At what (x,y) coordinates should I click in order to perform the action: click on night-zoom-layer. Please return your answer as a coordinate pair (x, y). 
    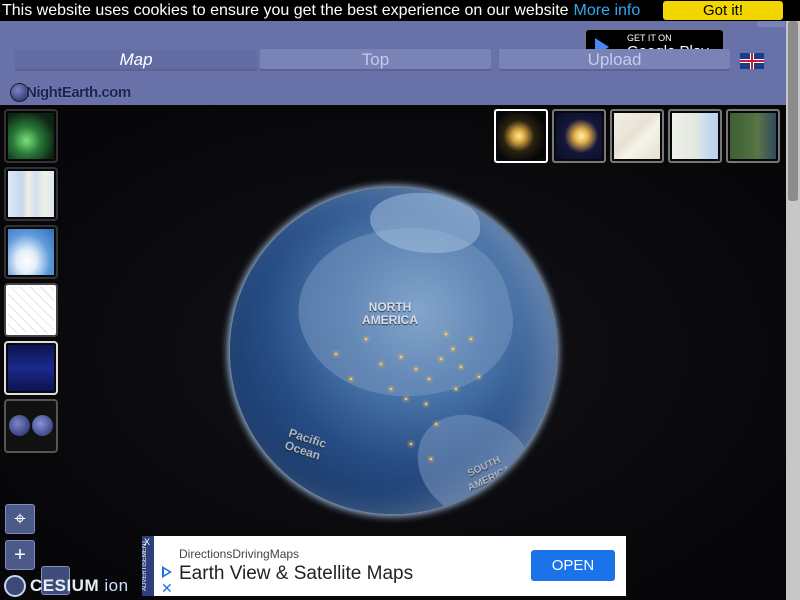
    Looking at the image, I should click on (579, 136).